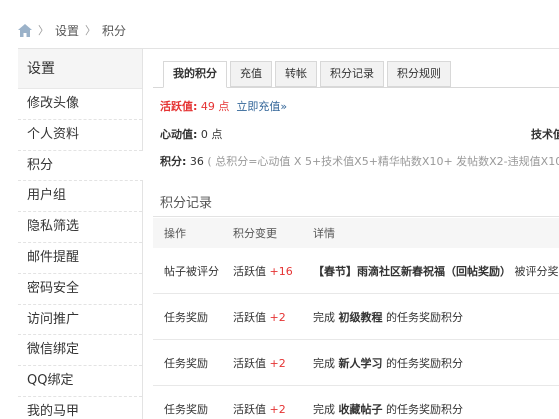 The image size is (559, 419). I want to click on sidebar-item-qq: QQ绑定, so click(80, 381).